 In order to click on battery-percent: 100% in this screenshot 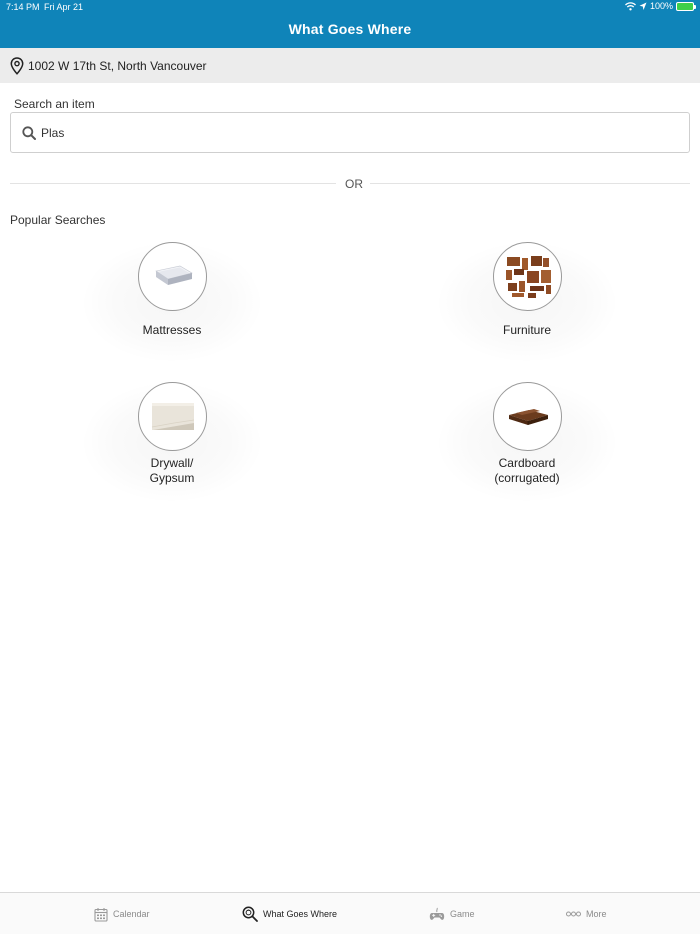, I will do `click(661, 6)`.